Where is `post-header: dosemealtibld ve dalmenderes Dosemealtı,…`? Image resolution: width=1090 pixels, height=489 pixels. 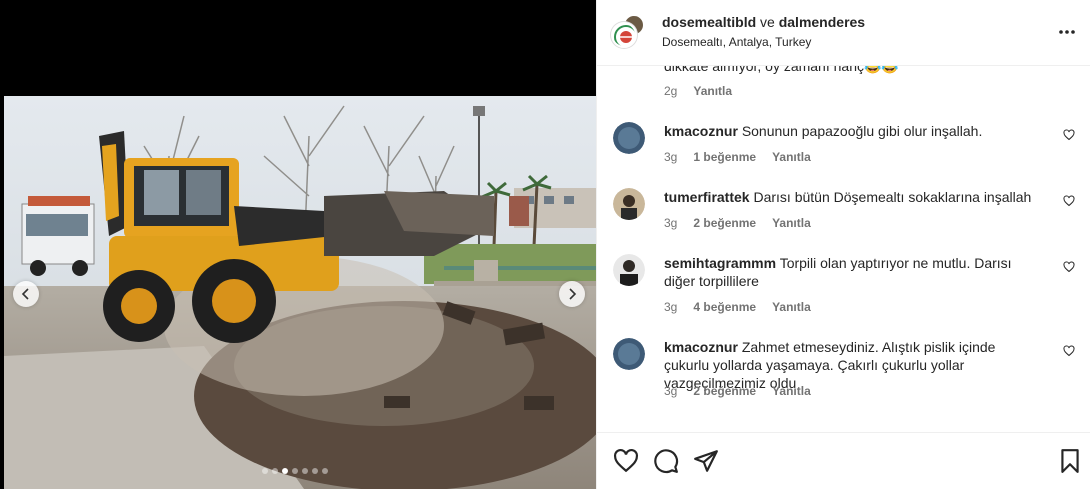
post-header: dosemealtibld ve dalmenderes Dosemealtı,… is located at coordinates (843, 33).